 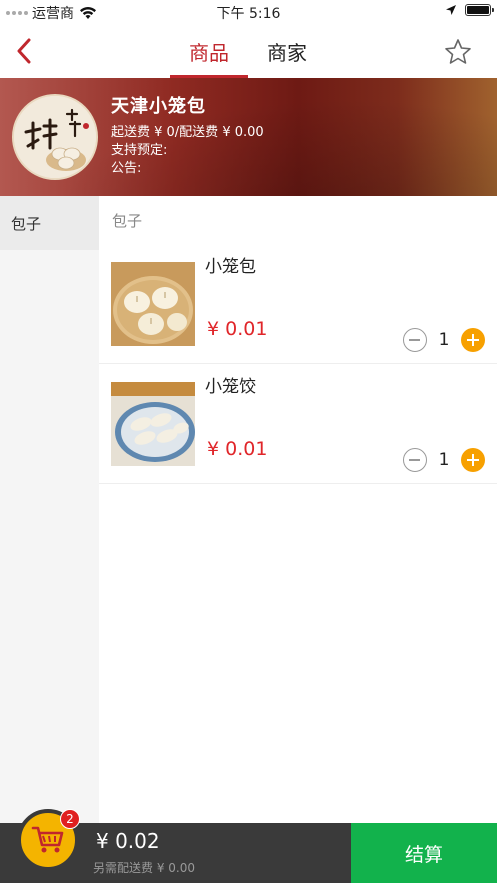 I want to click on shopping-cart-icon, so click(x=47, y=839).